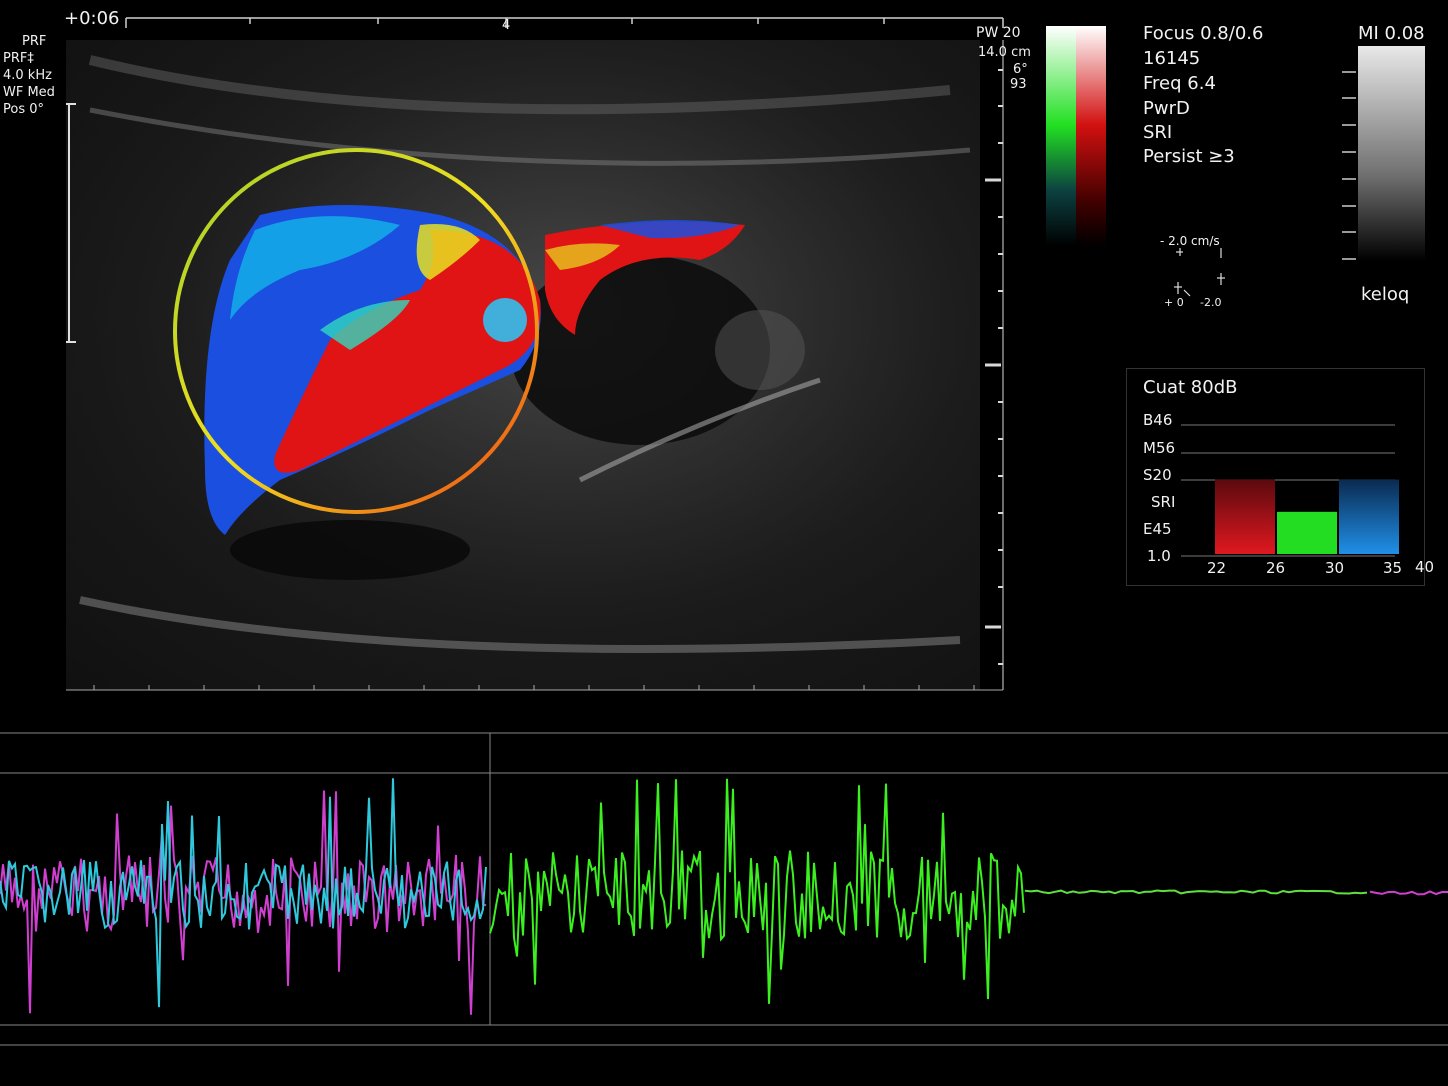 This screenshot has height=1086, width=1448. I want to click on depth-label: 14.0 cm, so click(1004, 52).